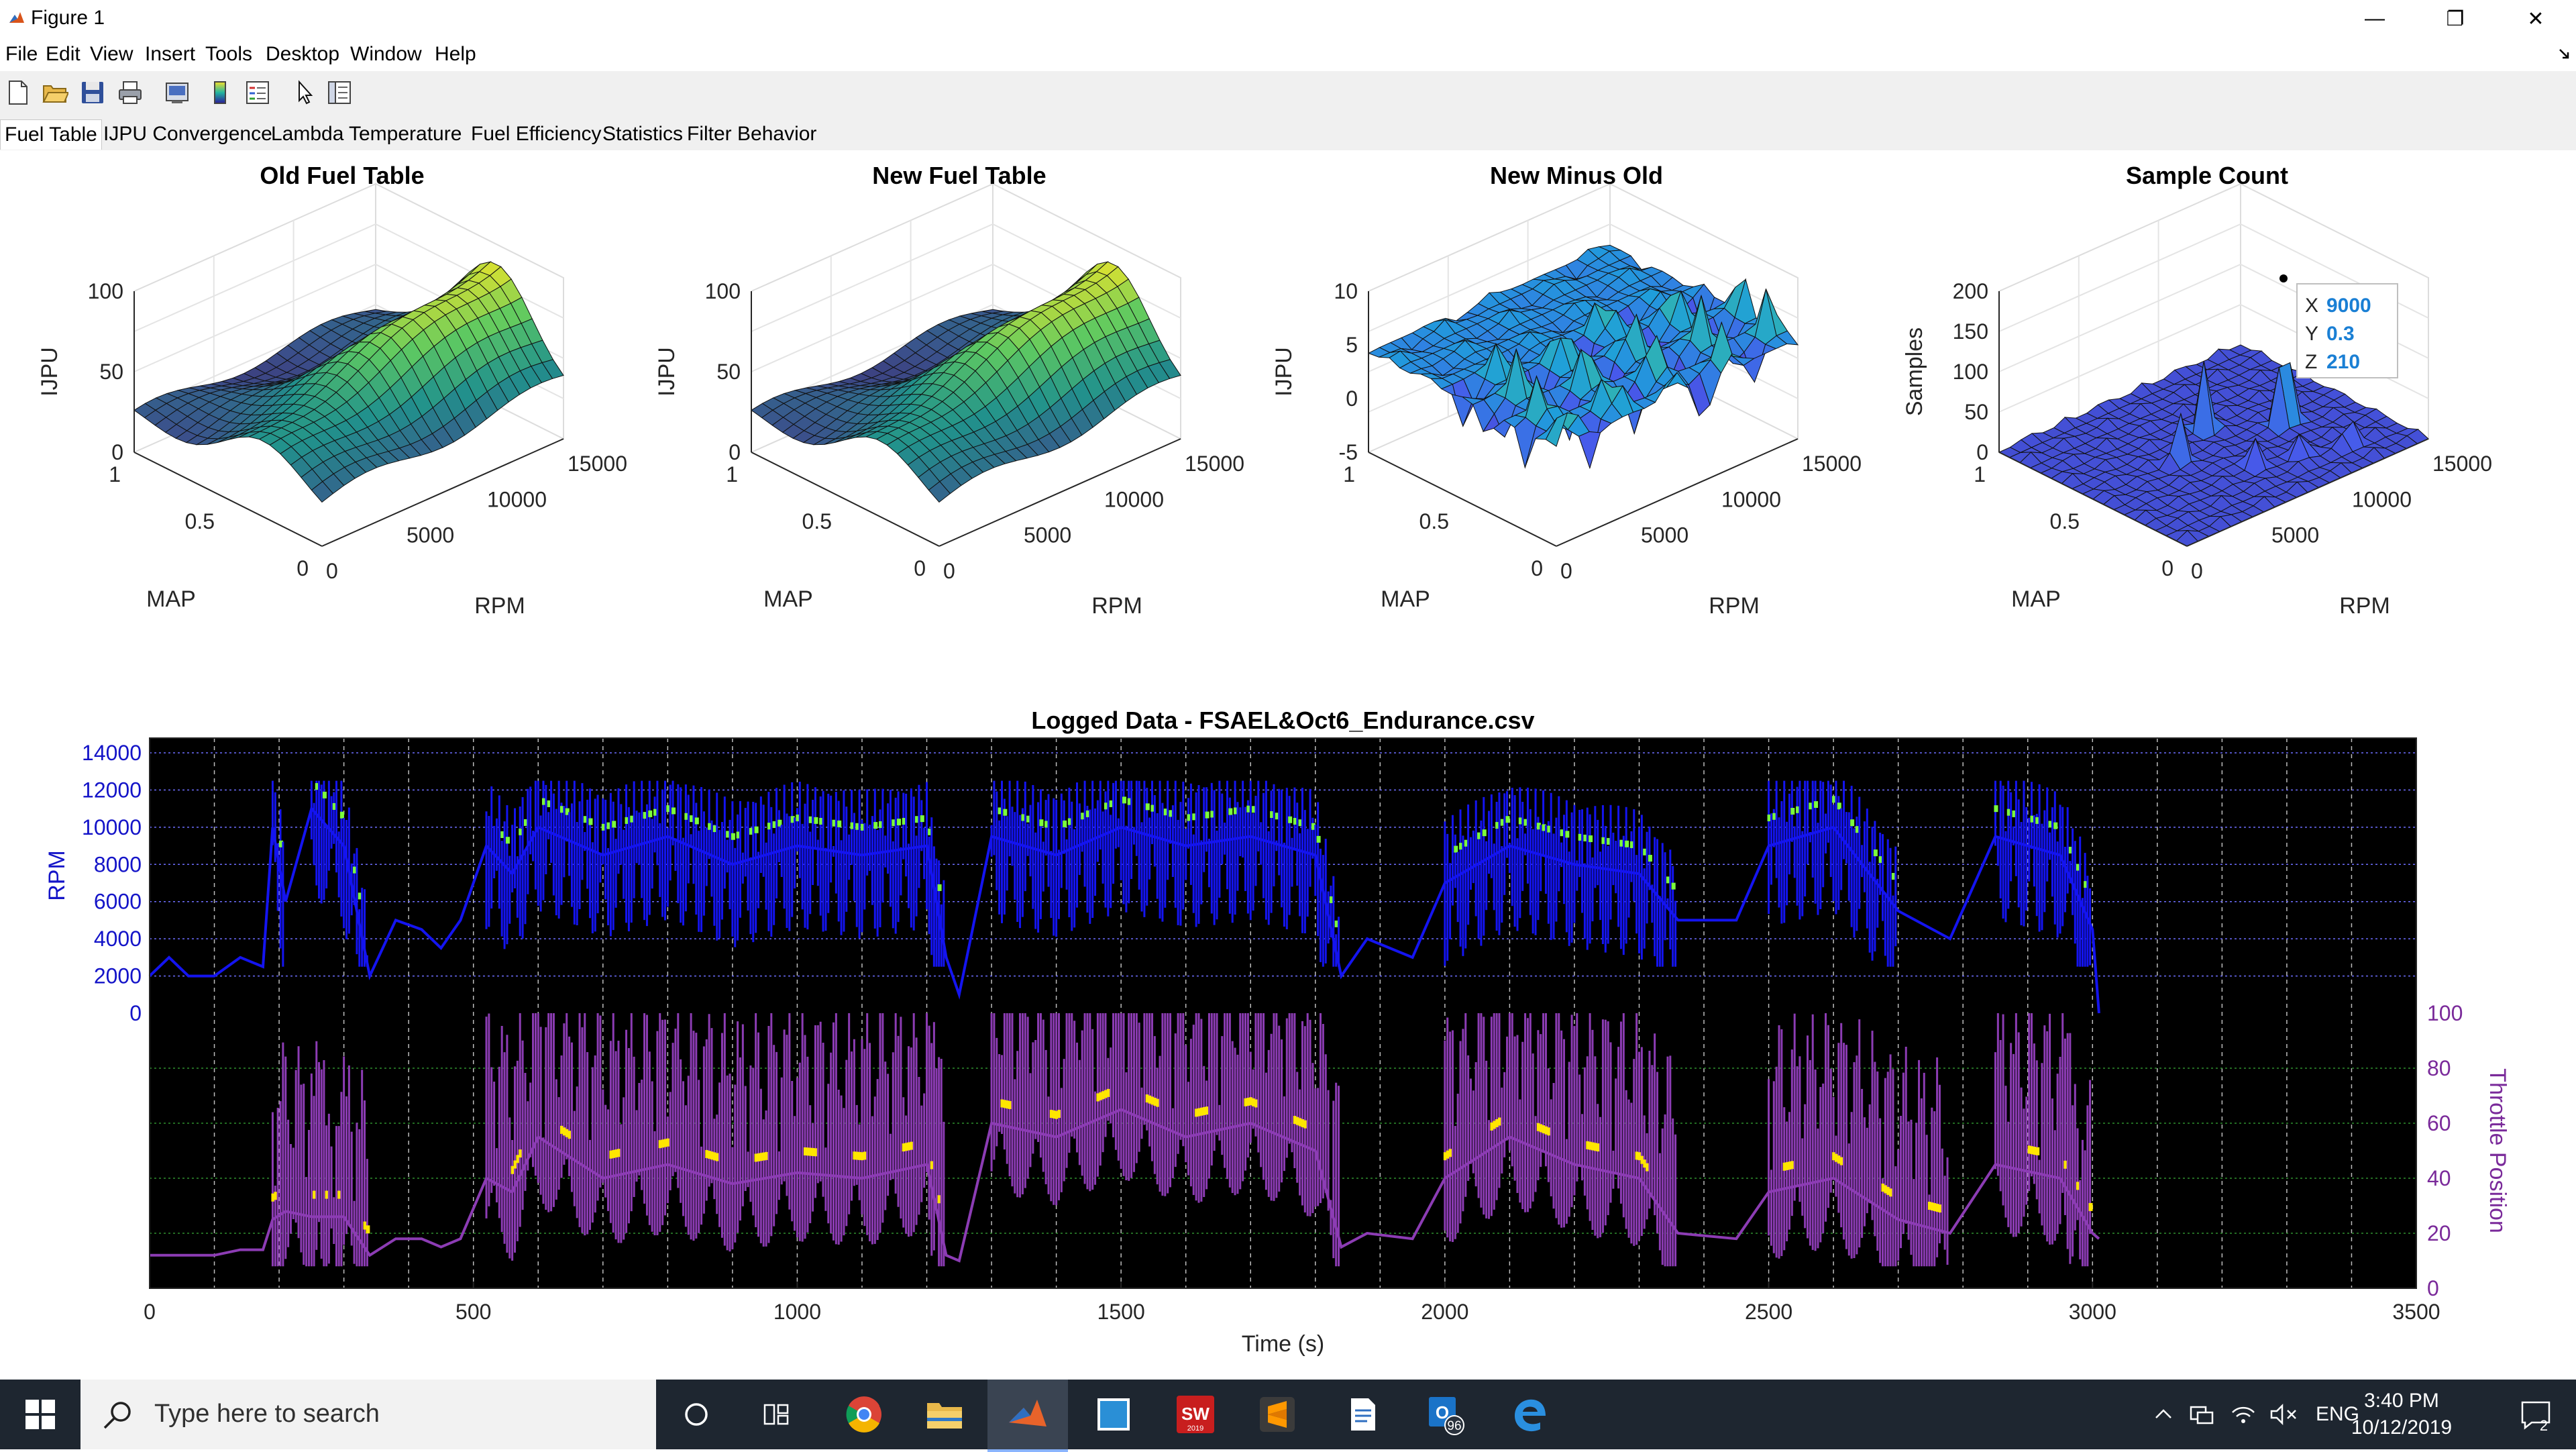 The width and height of the screenshot is (2576, 1452). What do you see at coordinates (21, 55) in the screenshot?
I see `menu-file: File` at bounding box center [21, 55].